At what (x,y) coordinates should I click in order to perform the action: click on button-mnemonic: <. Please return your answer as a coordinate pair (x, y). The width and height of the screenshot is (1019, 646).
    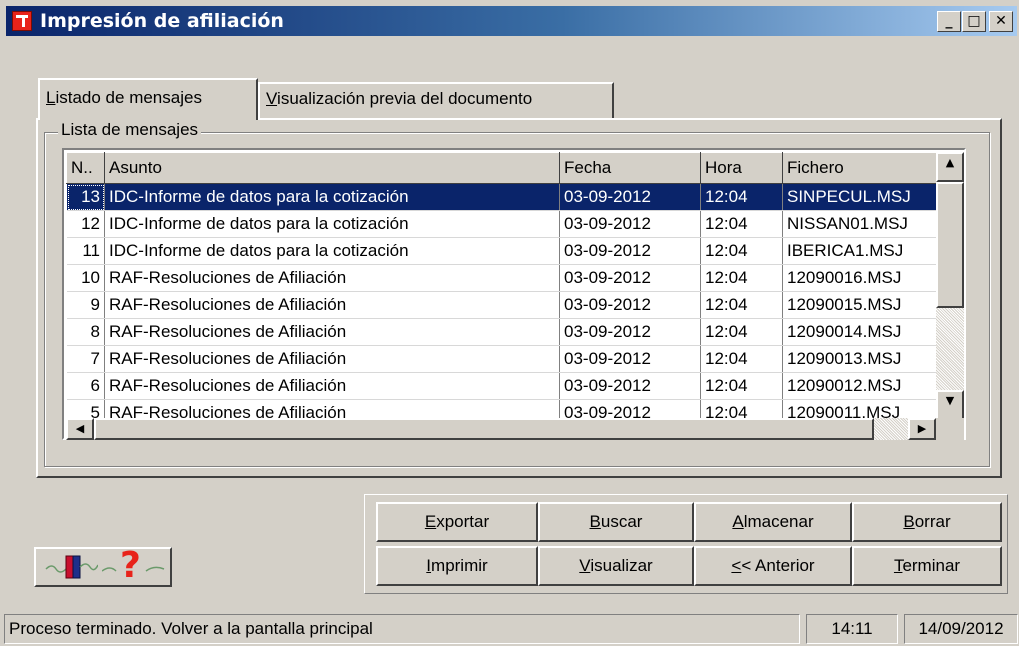
    Looking at the image, I should click on (736, 565).